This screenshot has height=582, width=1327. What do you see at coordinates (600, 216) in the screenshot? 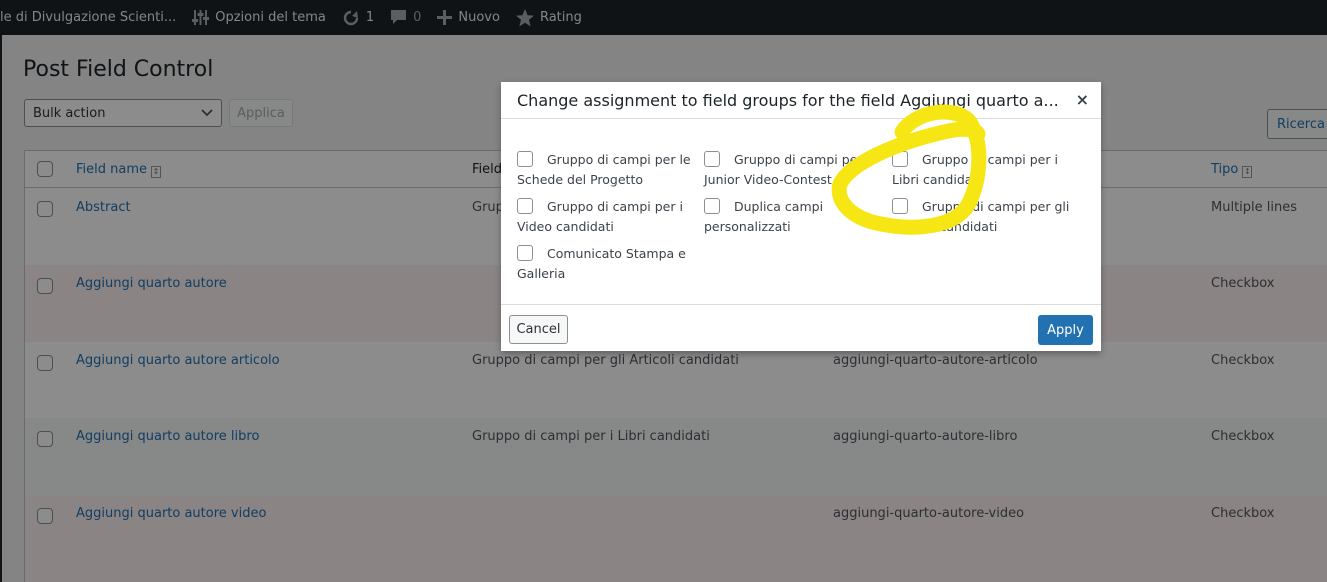
I see `group-option-label: Gruppo di campi per i Video candidati` at bounding box center [600, 216].